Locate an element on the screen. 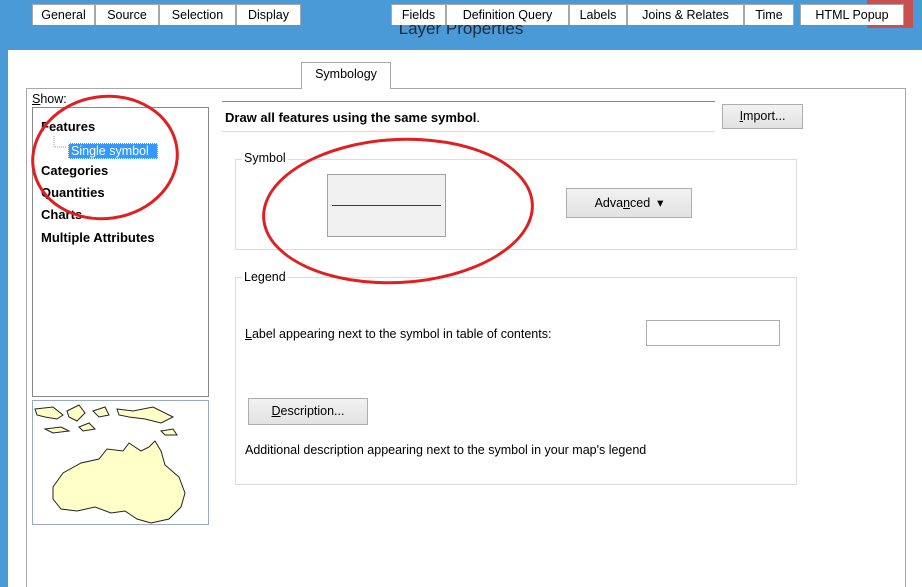 This screenshot has height=587, width=922. tab-general: General is located at coordinates (63, 14).